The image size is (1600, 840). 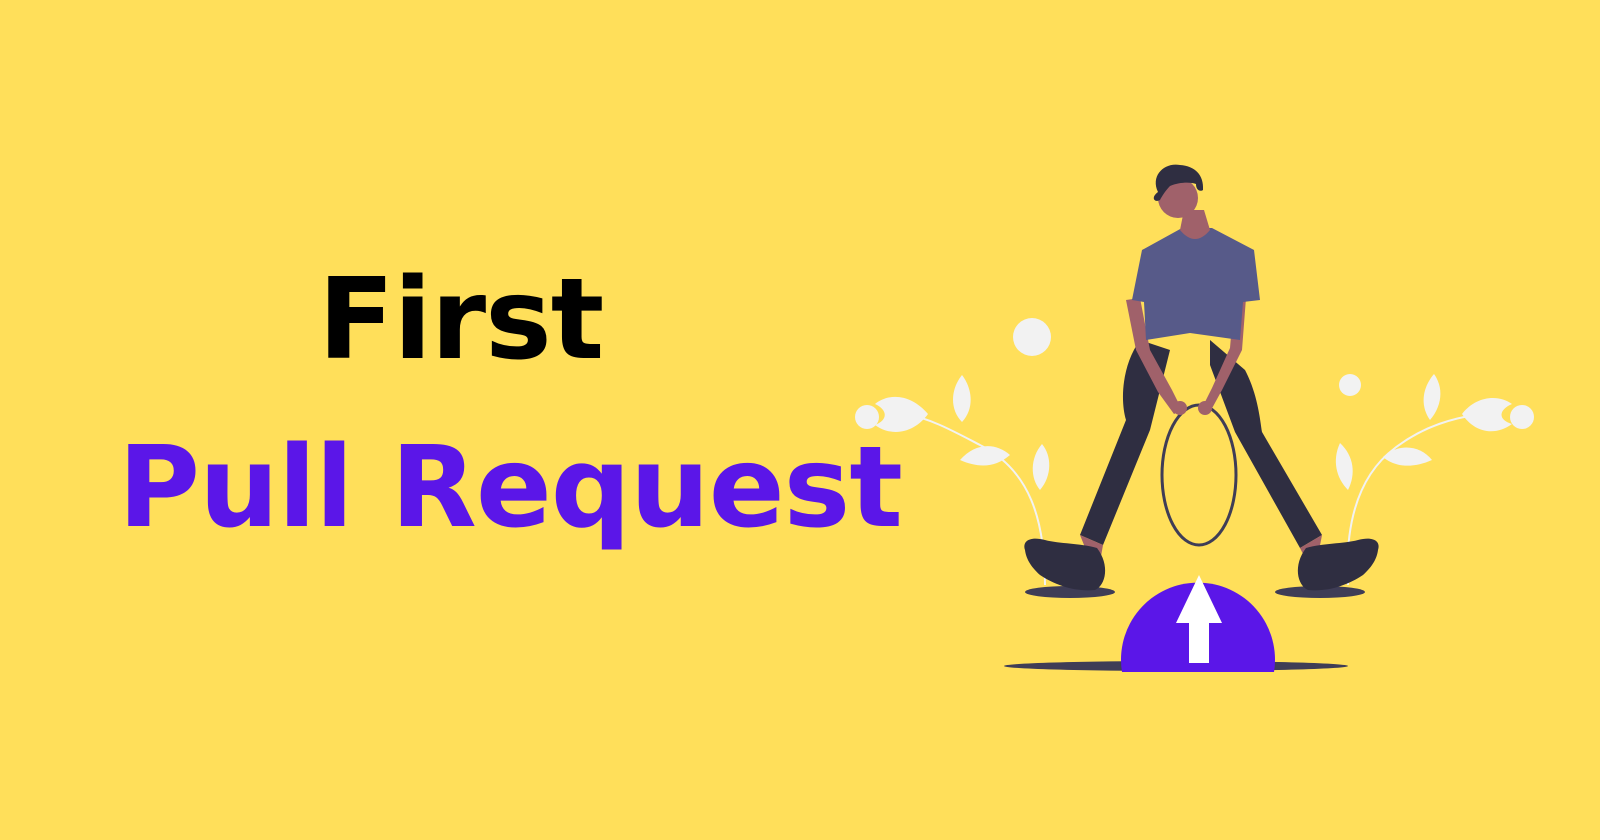 I want to click on upload-button-graphic, so click(x=1198, y=623).